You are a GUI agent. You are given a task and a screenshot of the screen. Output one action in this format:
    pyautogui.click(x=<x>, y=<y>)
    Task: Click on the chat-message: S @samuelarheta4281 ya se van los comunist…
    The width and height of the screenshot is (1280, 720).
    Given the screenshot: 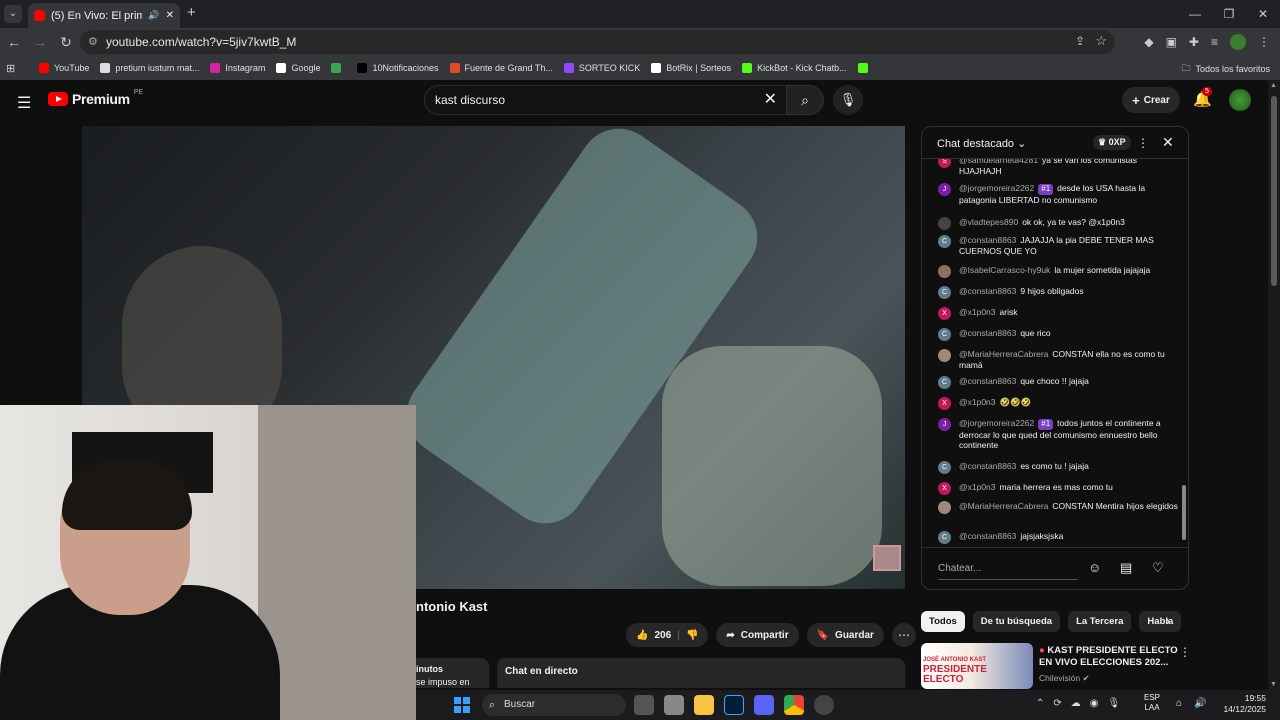 What is the action you would take?
    pyautogui.click(x=1058, y=167)
    